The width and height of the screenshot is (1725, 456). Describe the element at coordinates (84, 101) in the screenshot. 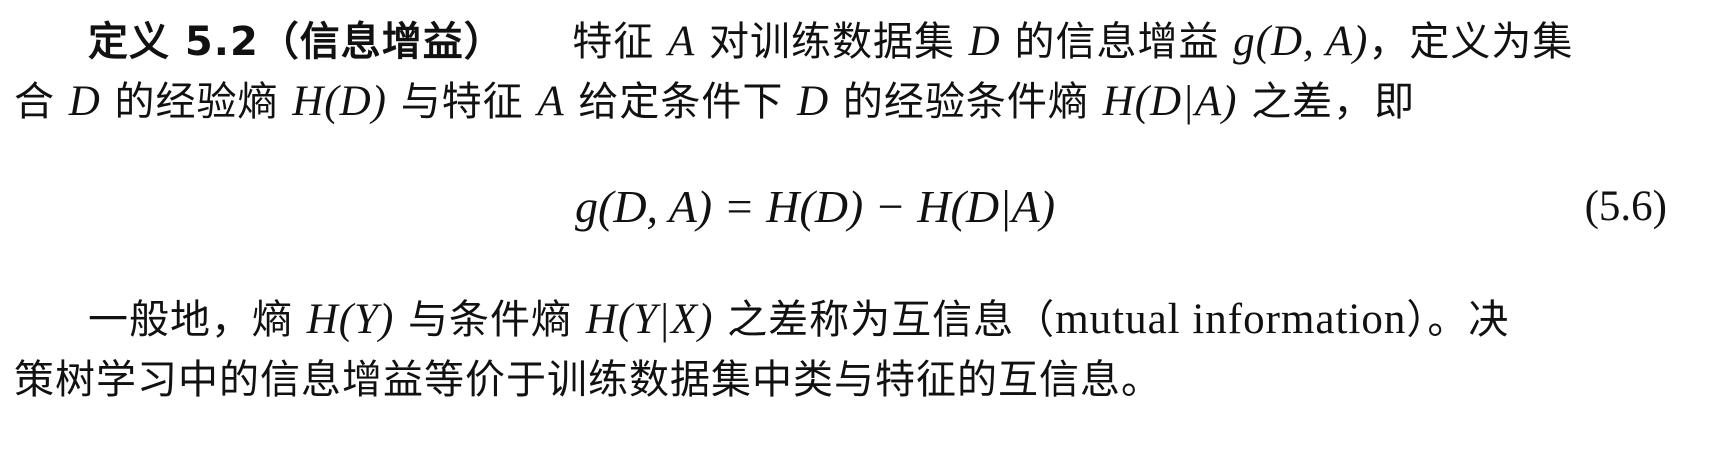

I see `symbol-D-2: D` at that location.